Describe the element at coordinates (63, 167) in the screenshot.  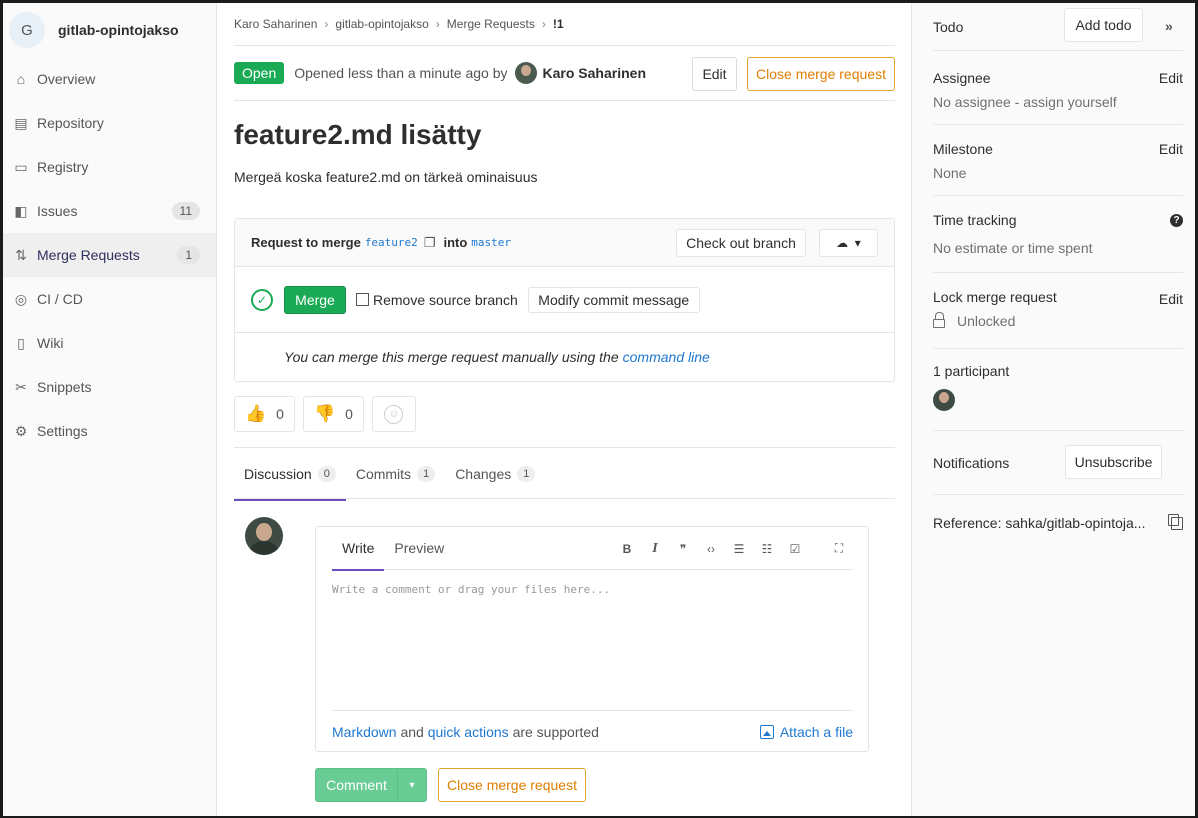
I see `nav-label: Registry` at that location.